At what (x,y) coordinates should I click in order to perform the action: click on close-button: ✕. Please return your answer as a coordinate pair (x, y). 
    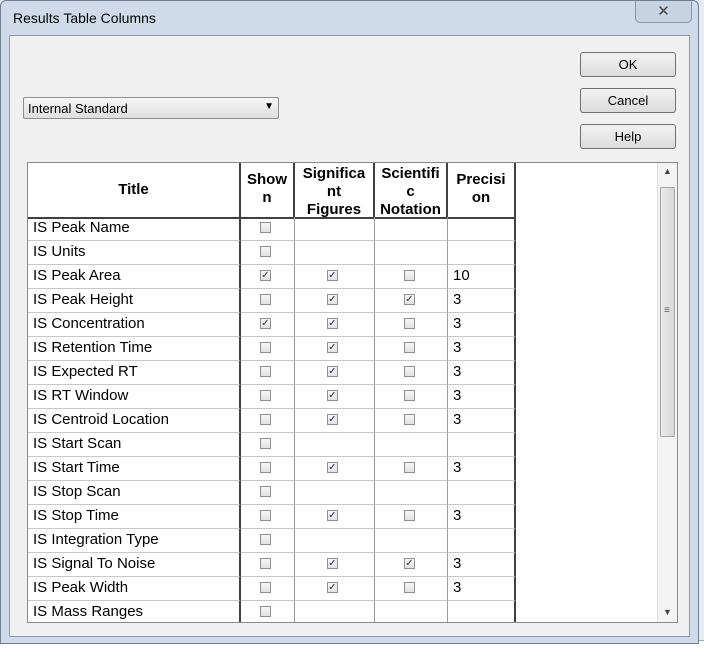
    Looking at the image, I should click on (663, 12).